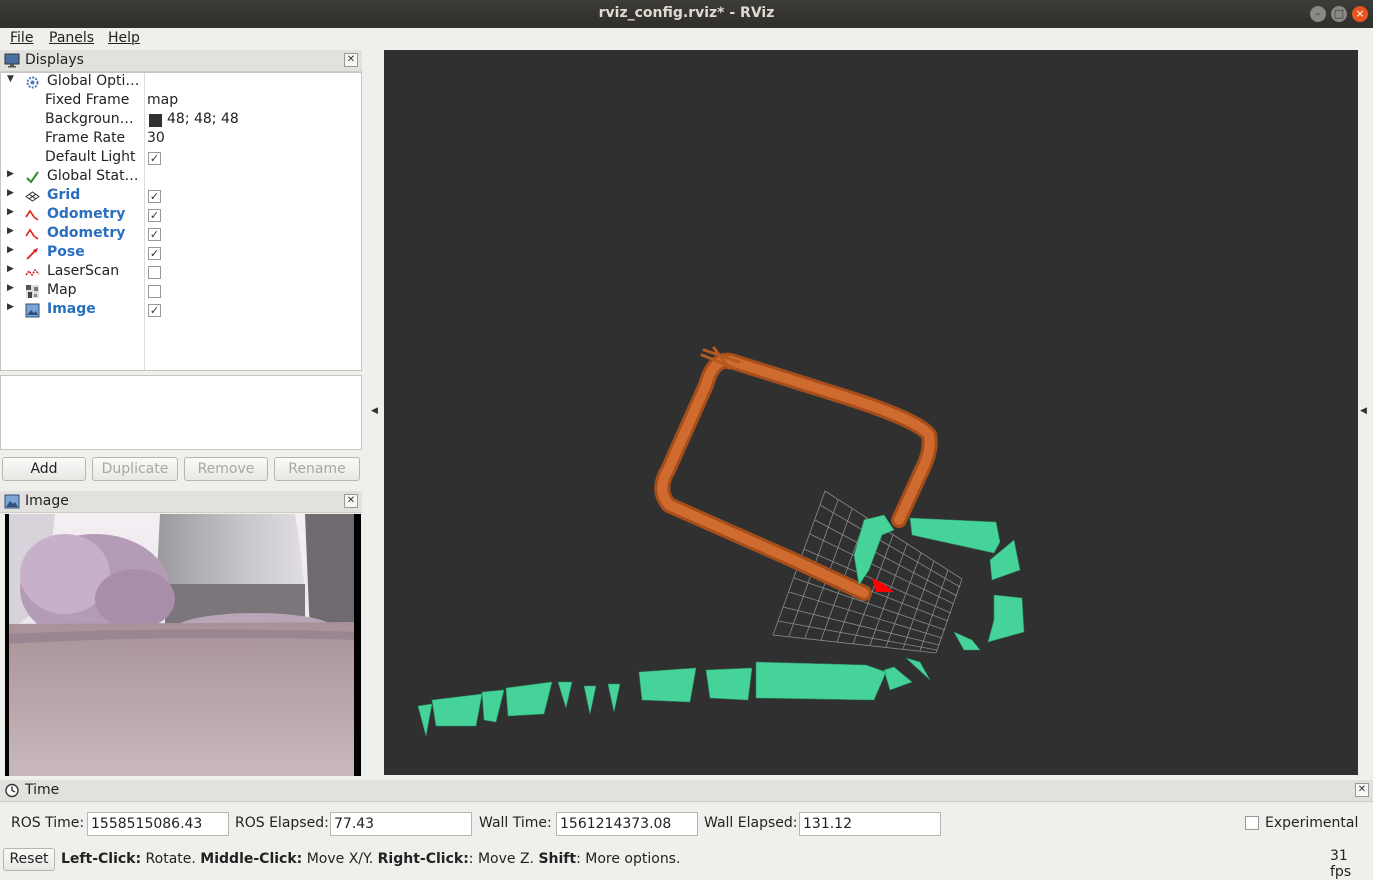 This screenshot has height=880, width=1373. I want to click on tree-row-background-color: Backgroun… 48; 48; 48, so click(181, 120).